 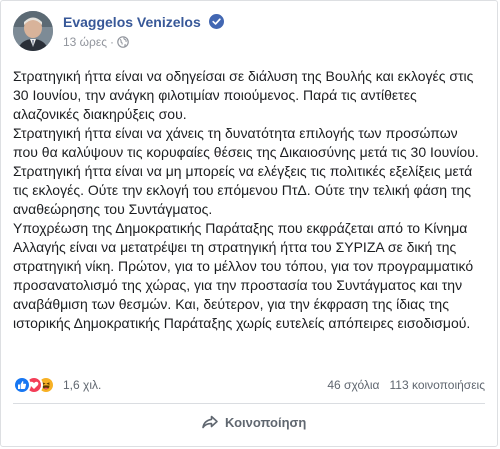 I want to click on post-meta: 13 ώρες ·, so click(x=96, y=42).